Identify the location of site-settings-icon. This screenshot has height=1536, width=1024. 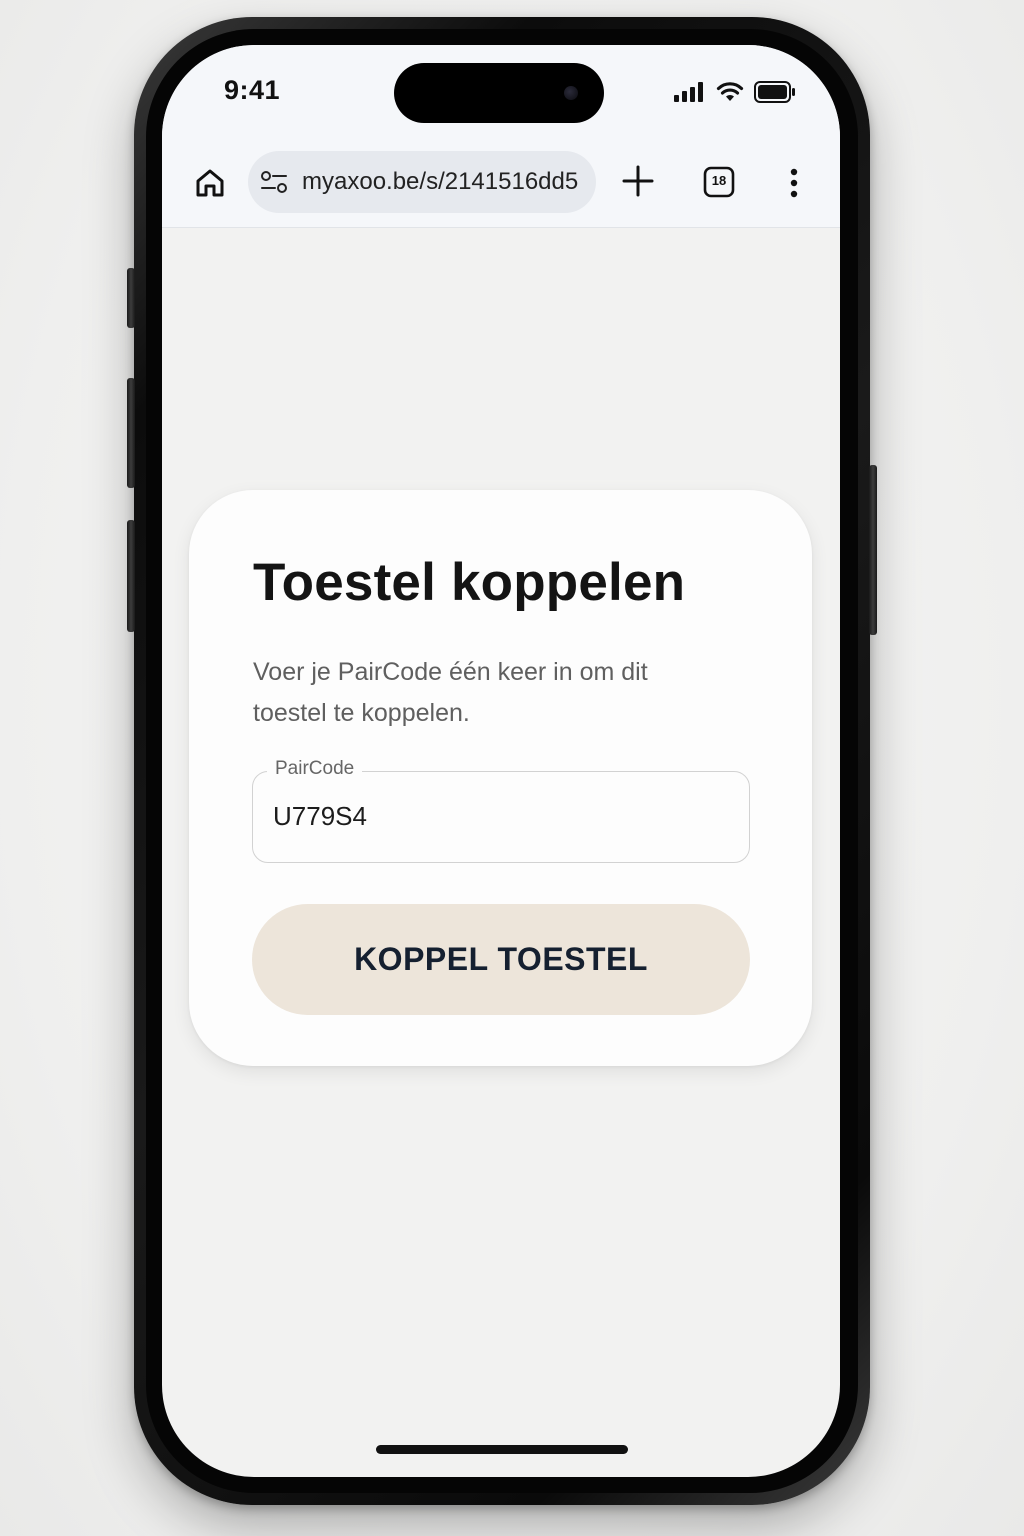
(274, 182).